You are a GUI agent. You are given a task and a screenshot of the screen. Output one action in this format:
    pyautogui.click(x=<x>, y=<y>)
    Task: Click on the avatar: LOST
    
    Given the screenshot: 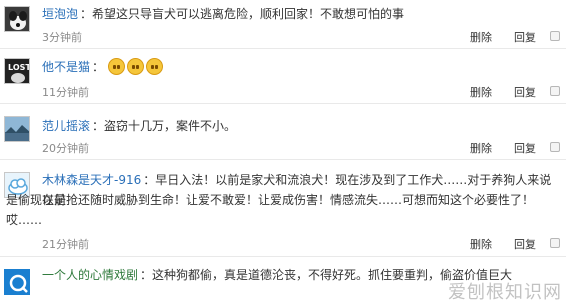 What is the action you would take?
    pyautogui.click(x=17, y=71)
    